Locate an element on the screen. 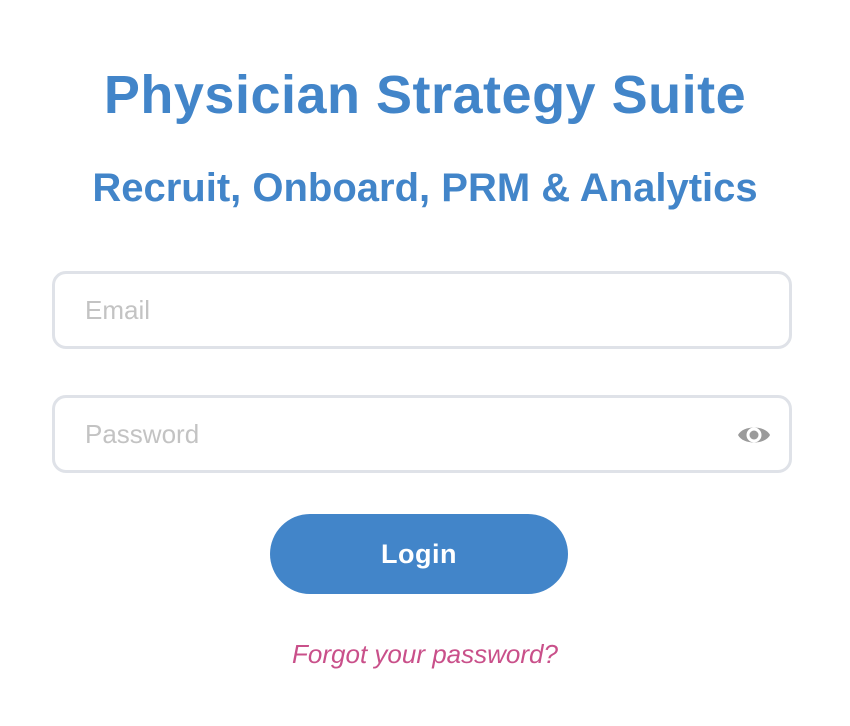  email-field-container is located at coordinates (422, 310).